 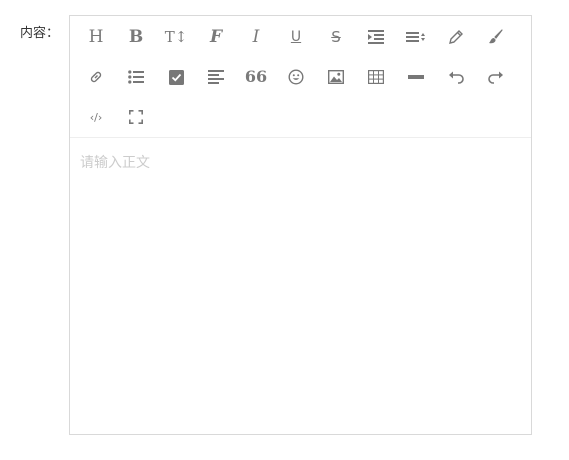 I want to click on code-icon: ‹/›, so click(x=96, y=117).